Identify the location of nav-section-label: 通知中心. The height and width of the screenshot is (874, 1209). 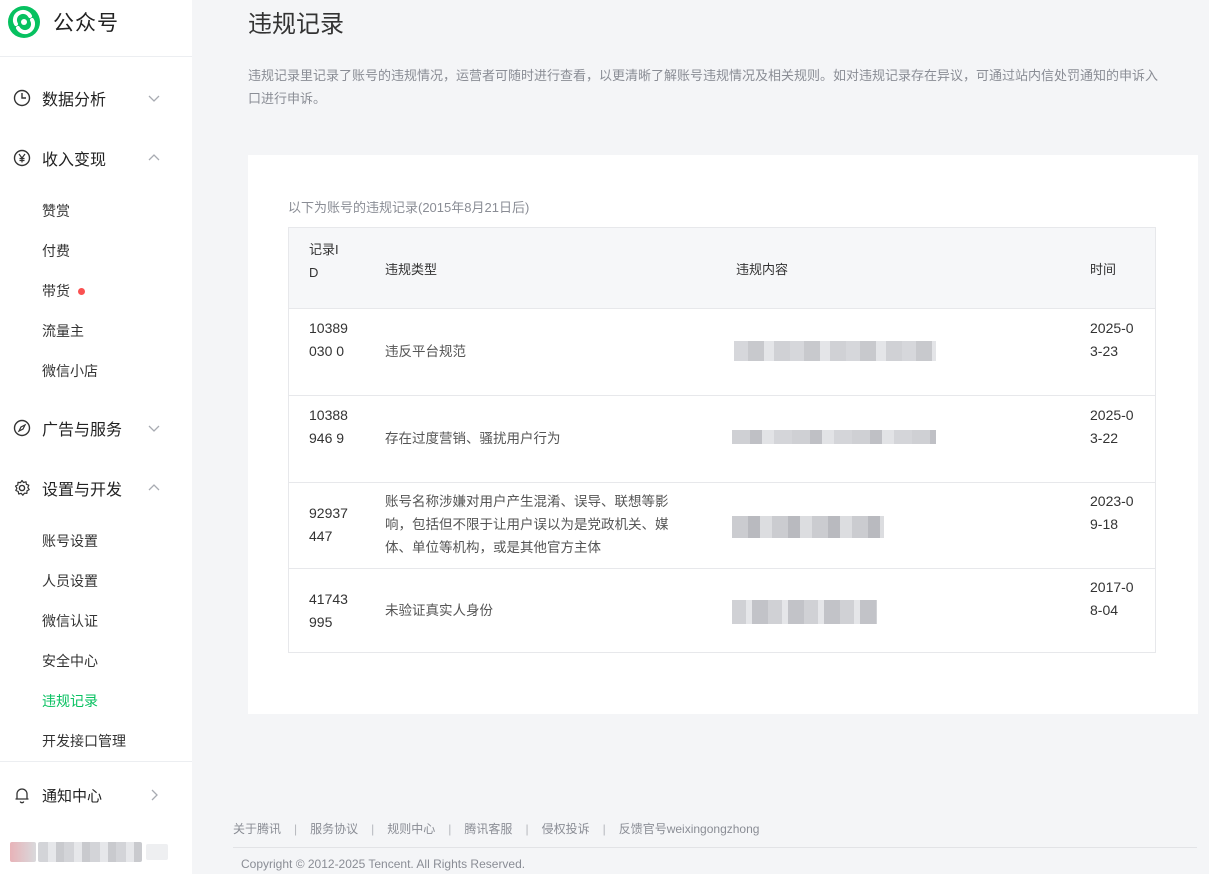
(72, 796).